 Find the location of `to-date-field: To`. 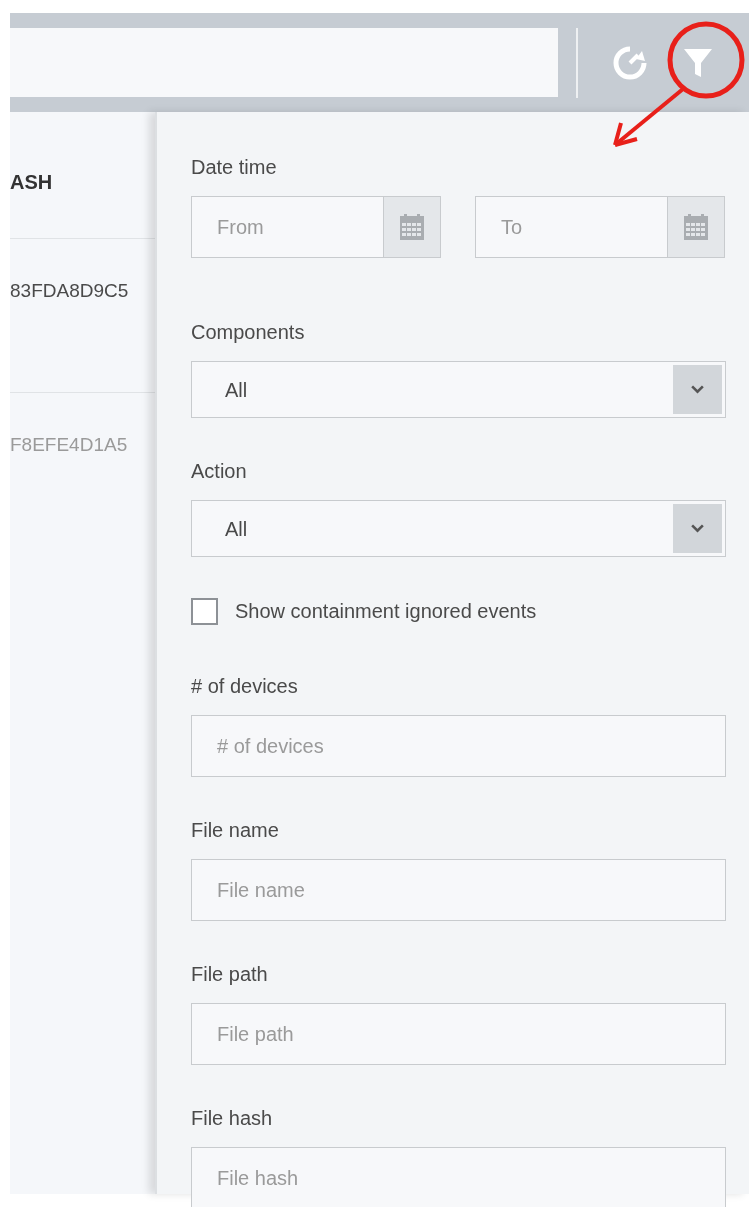

to-date-field: To is located at coordinates (571, 227).